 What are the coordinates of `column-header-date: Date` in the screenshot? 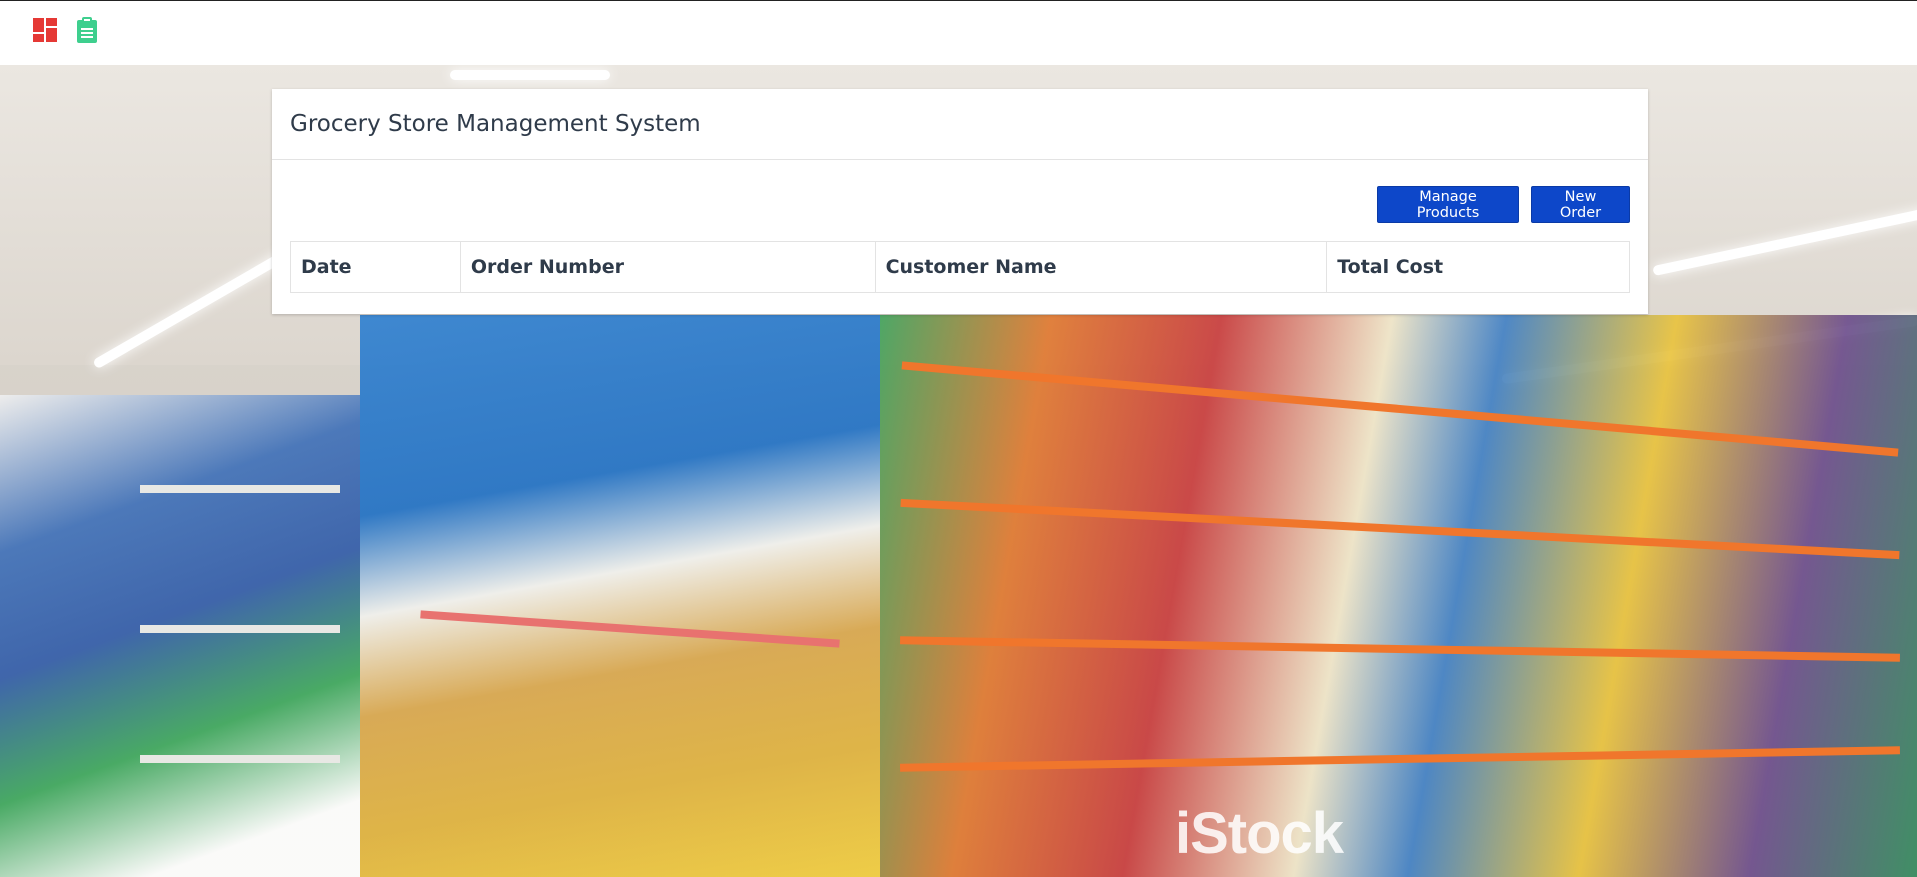 It's located at (375, 267).